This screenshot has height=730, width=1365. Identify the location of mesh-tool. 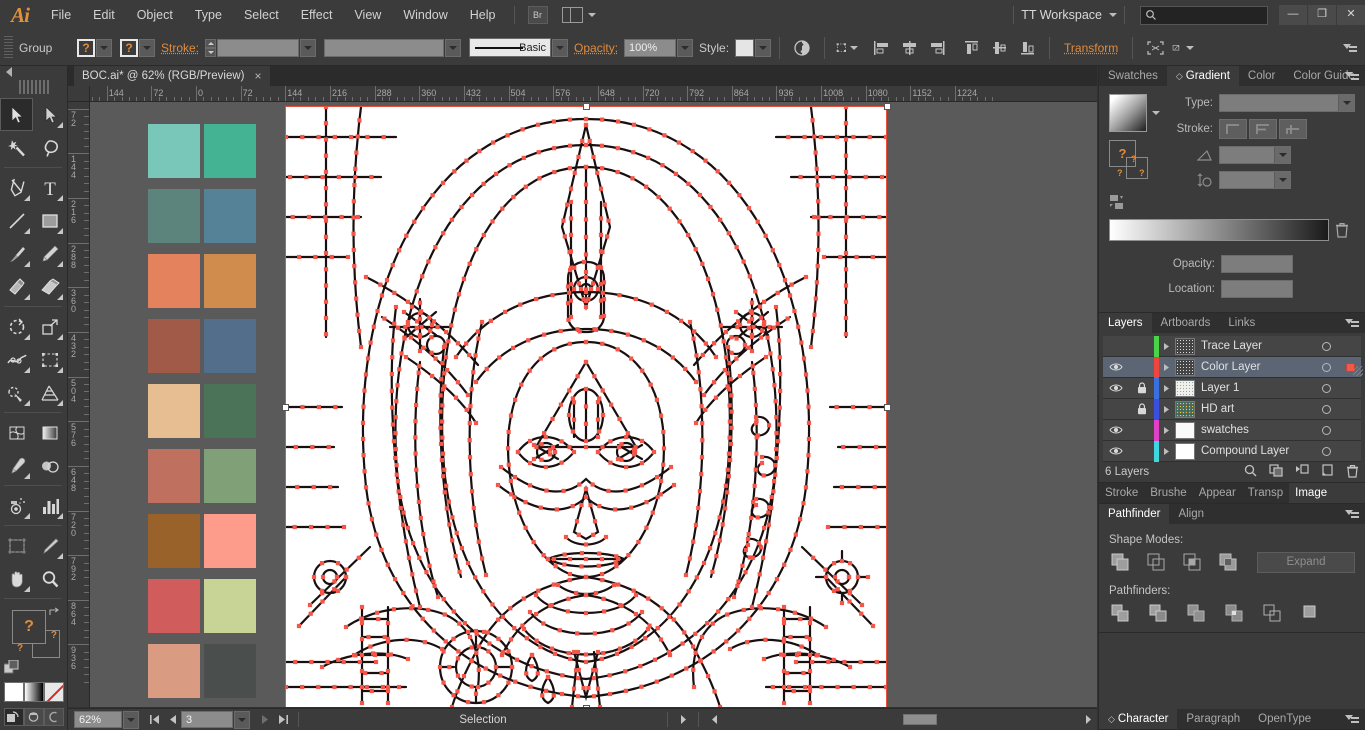
(16, 432).